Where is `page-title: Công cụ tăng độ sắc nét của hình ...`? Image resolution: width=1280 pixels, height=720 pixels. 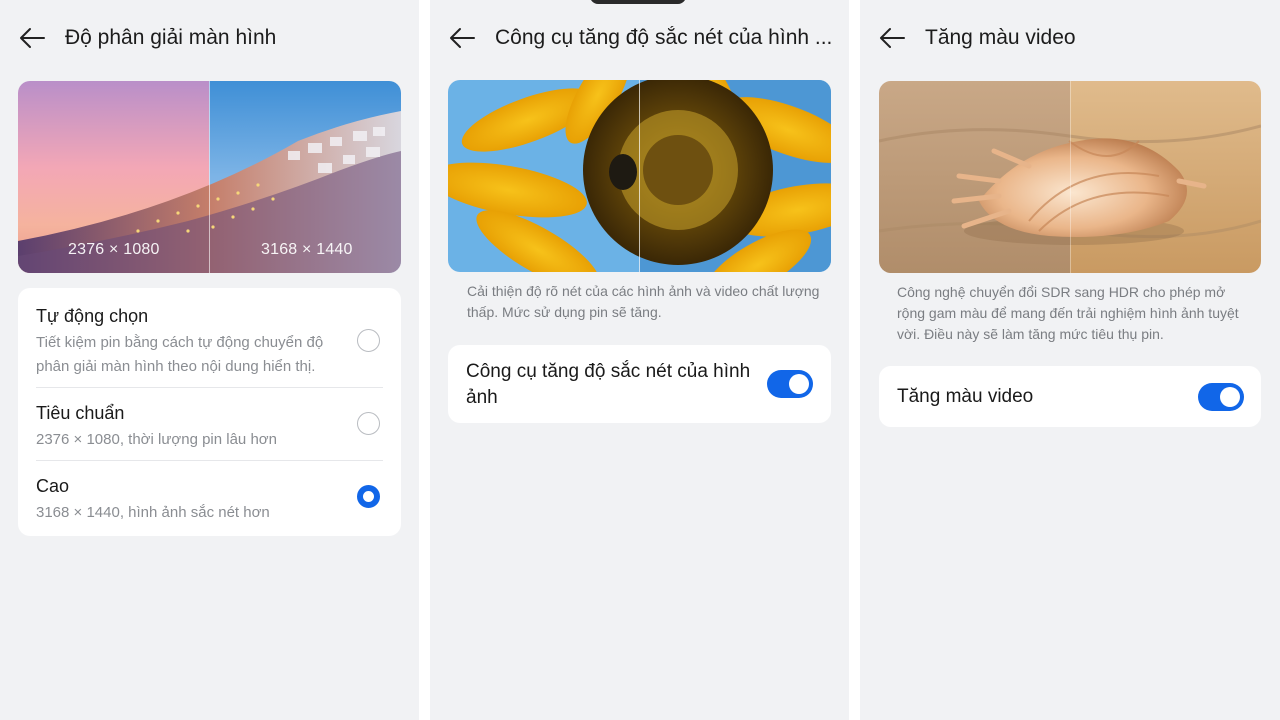 page-title: Công cụ tăng độ sắc nét của hình ... is located at coordinates (664, 37).